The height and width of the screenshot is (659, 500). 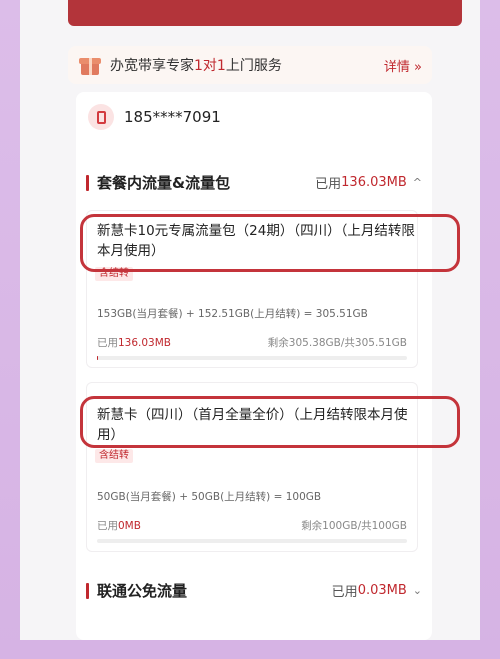 What do you see at coordinates (101, 117) in the screenshot?
I see `sim-card-icon` at bounding box center [101, 117].